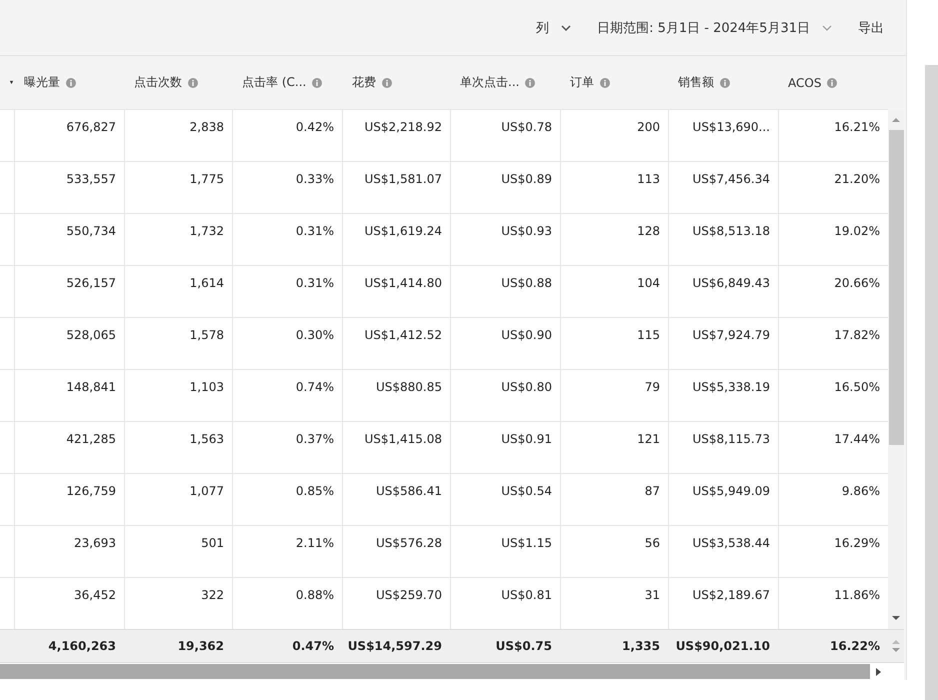  What do you see at coordinates (409, 388) in the screenshot?
I see `table-cell-text: US$880.85` at bounding box center [409, 388].